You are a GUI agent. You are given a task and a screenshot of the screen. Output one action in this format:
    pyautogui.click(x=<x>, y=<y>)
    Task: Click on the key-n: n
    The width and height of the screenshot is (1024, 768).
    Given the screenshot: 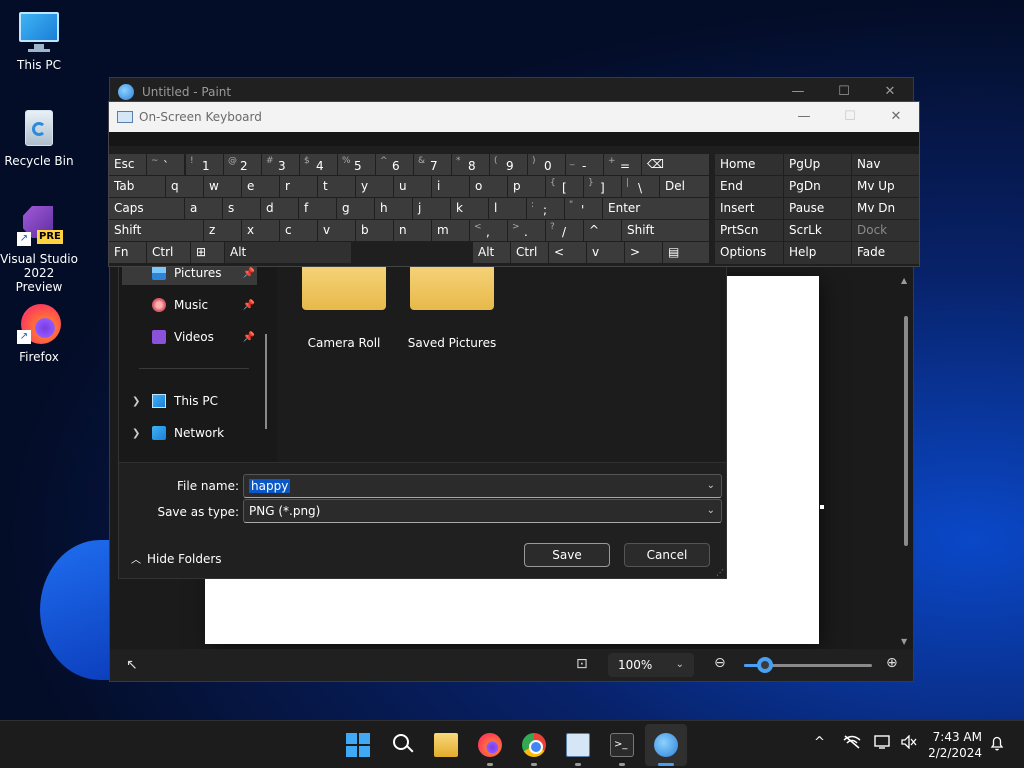 What is the action you would take?
    pyautogui.click(x=412, y=230)
    